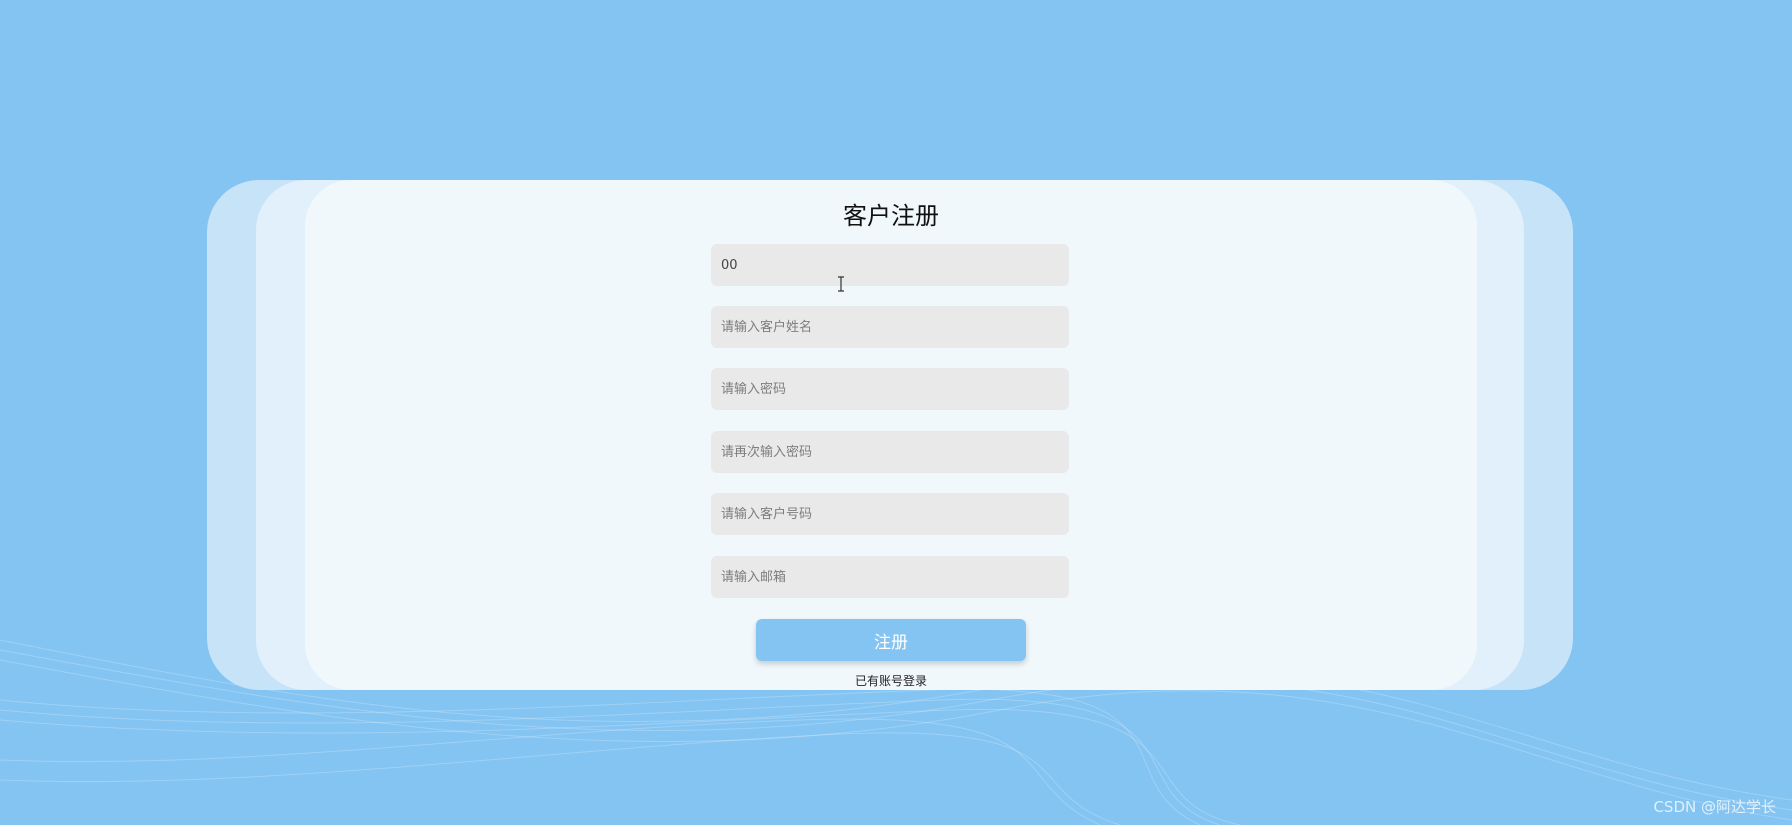  What do you see at coordinates (890, 265) in the screenshot?
I see `customer-id-input` at bounding box center [890, 265].